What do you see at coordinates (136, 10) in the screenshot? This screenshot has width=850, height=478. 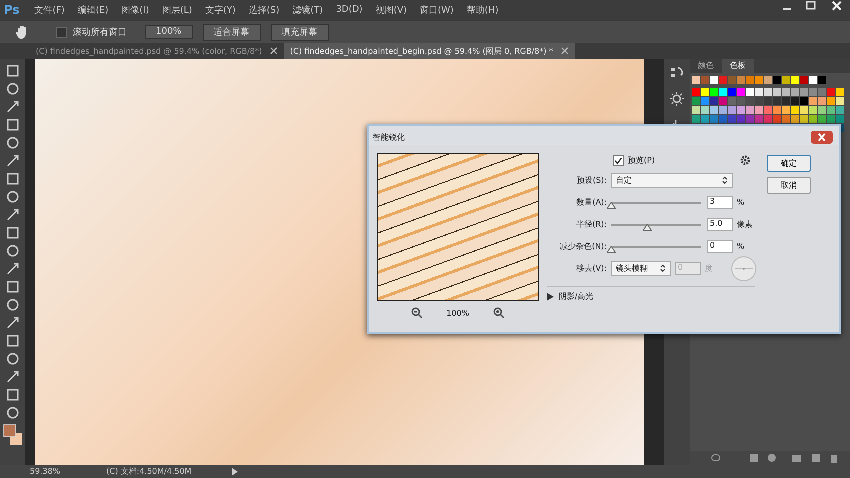 I see `menu-item: 图像(I)` at bounding box center [136, 10].